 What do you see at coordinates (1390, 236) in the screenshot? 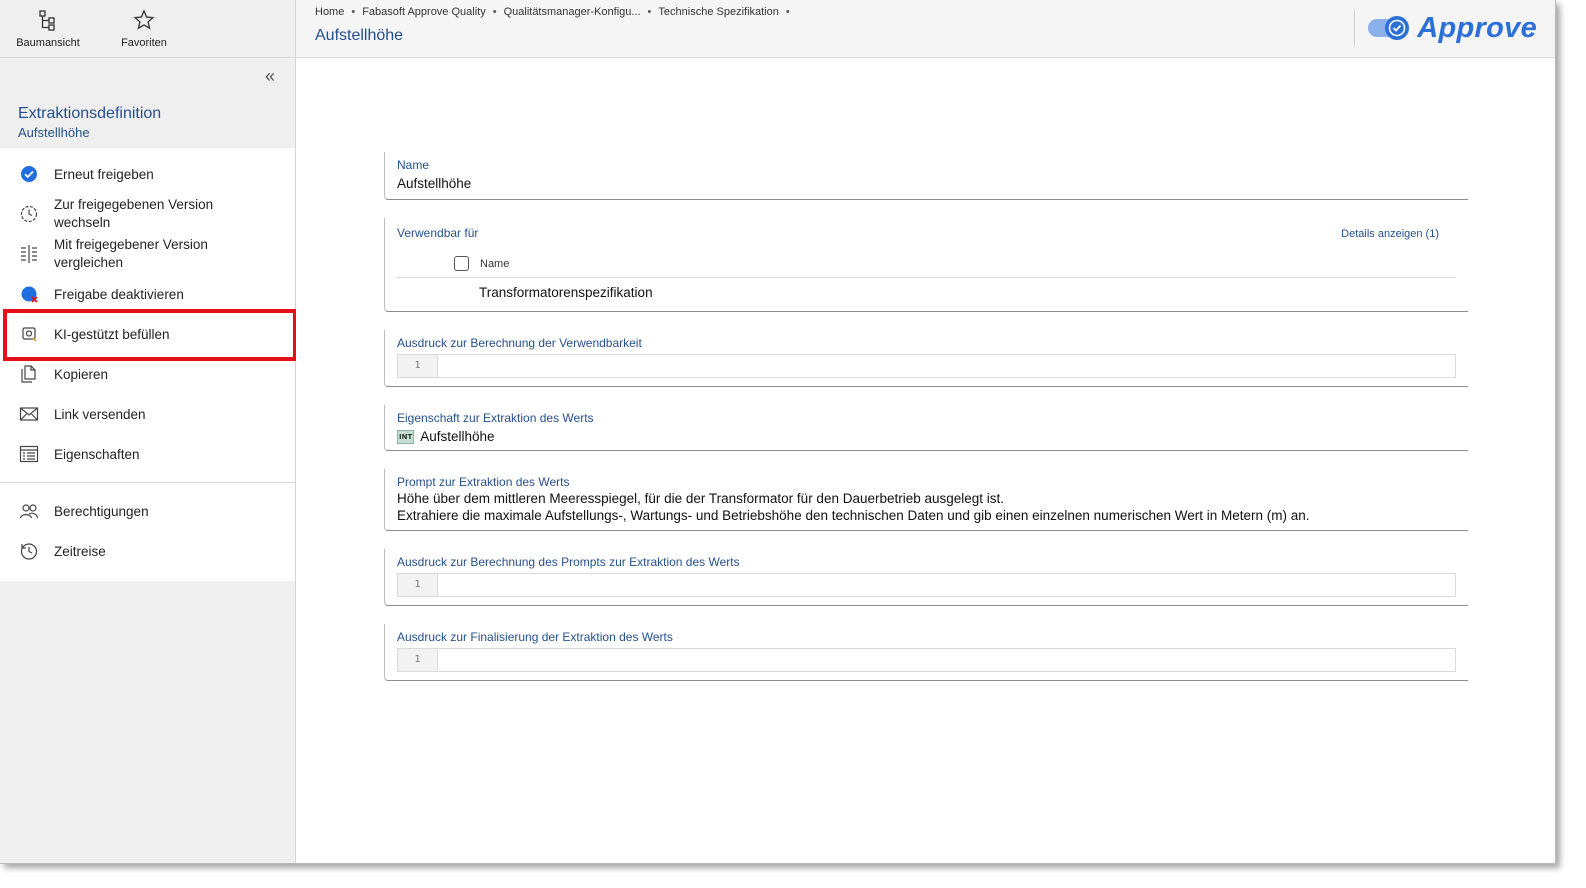
I see `details-link: Details anzeigen (1)` at bounding box center [1390, 236].